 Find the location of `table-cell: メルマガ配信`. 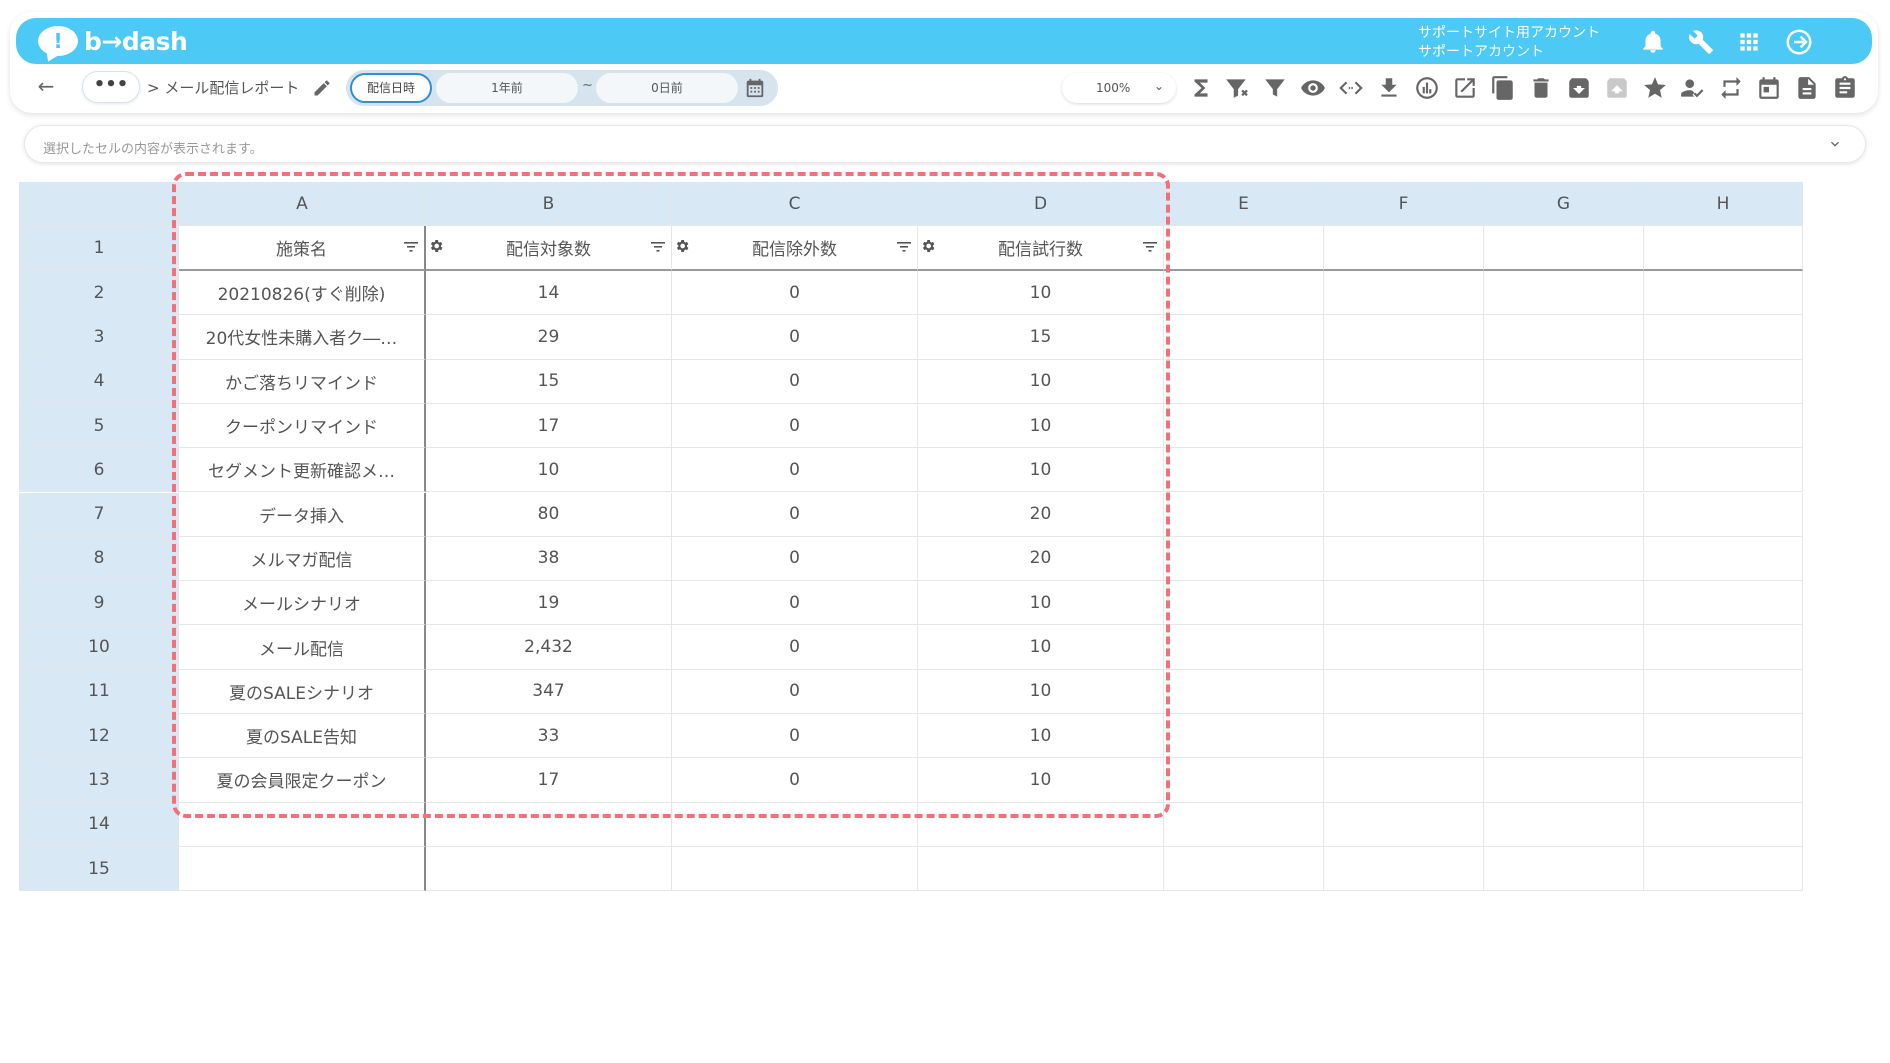

table-cell: メルマガ配信 is located at coordinates (302, 559).